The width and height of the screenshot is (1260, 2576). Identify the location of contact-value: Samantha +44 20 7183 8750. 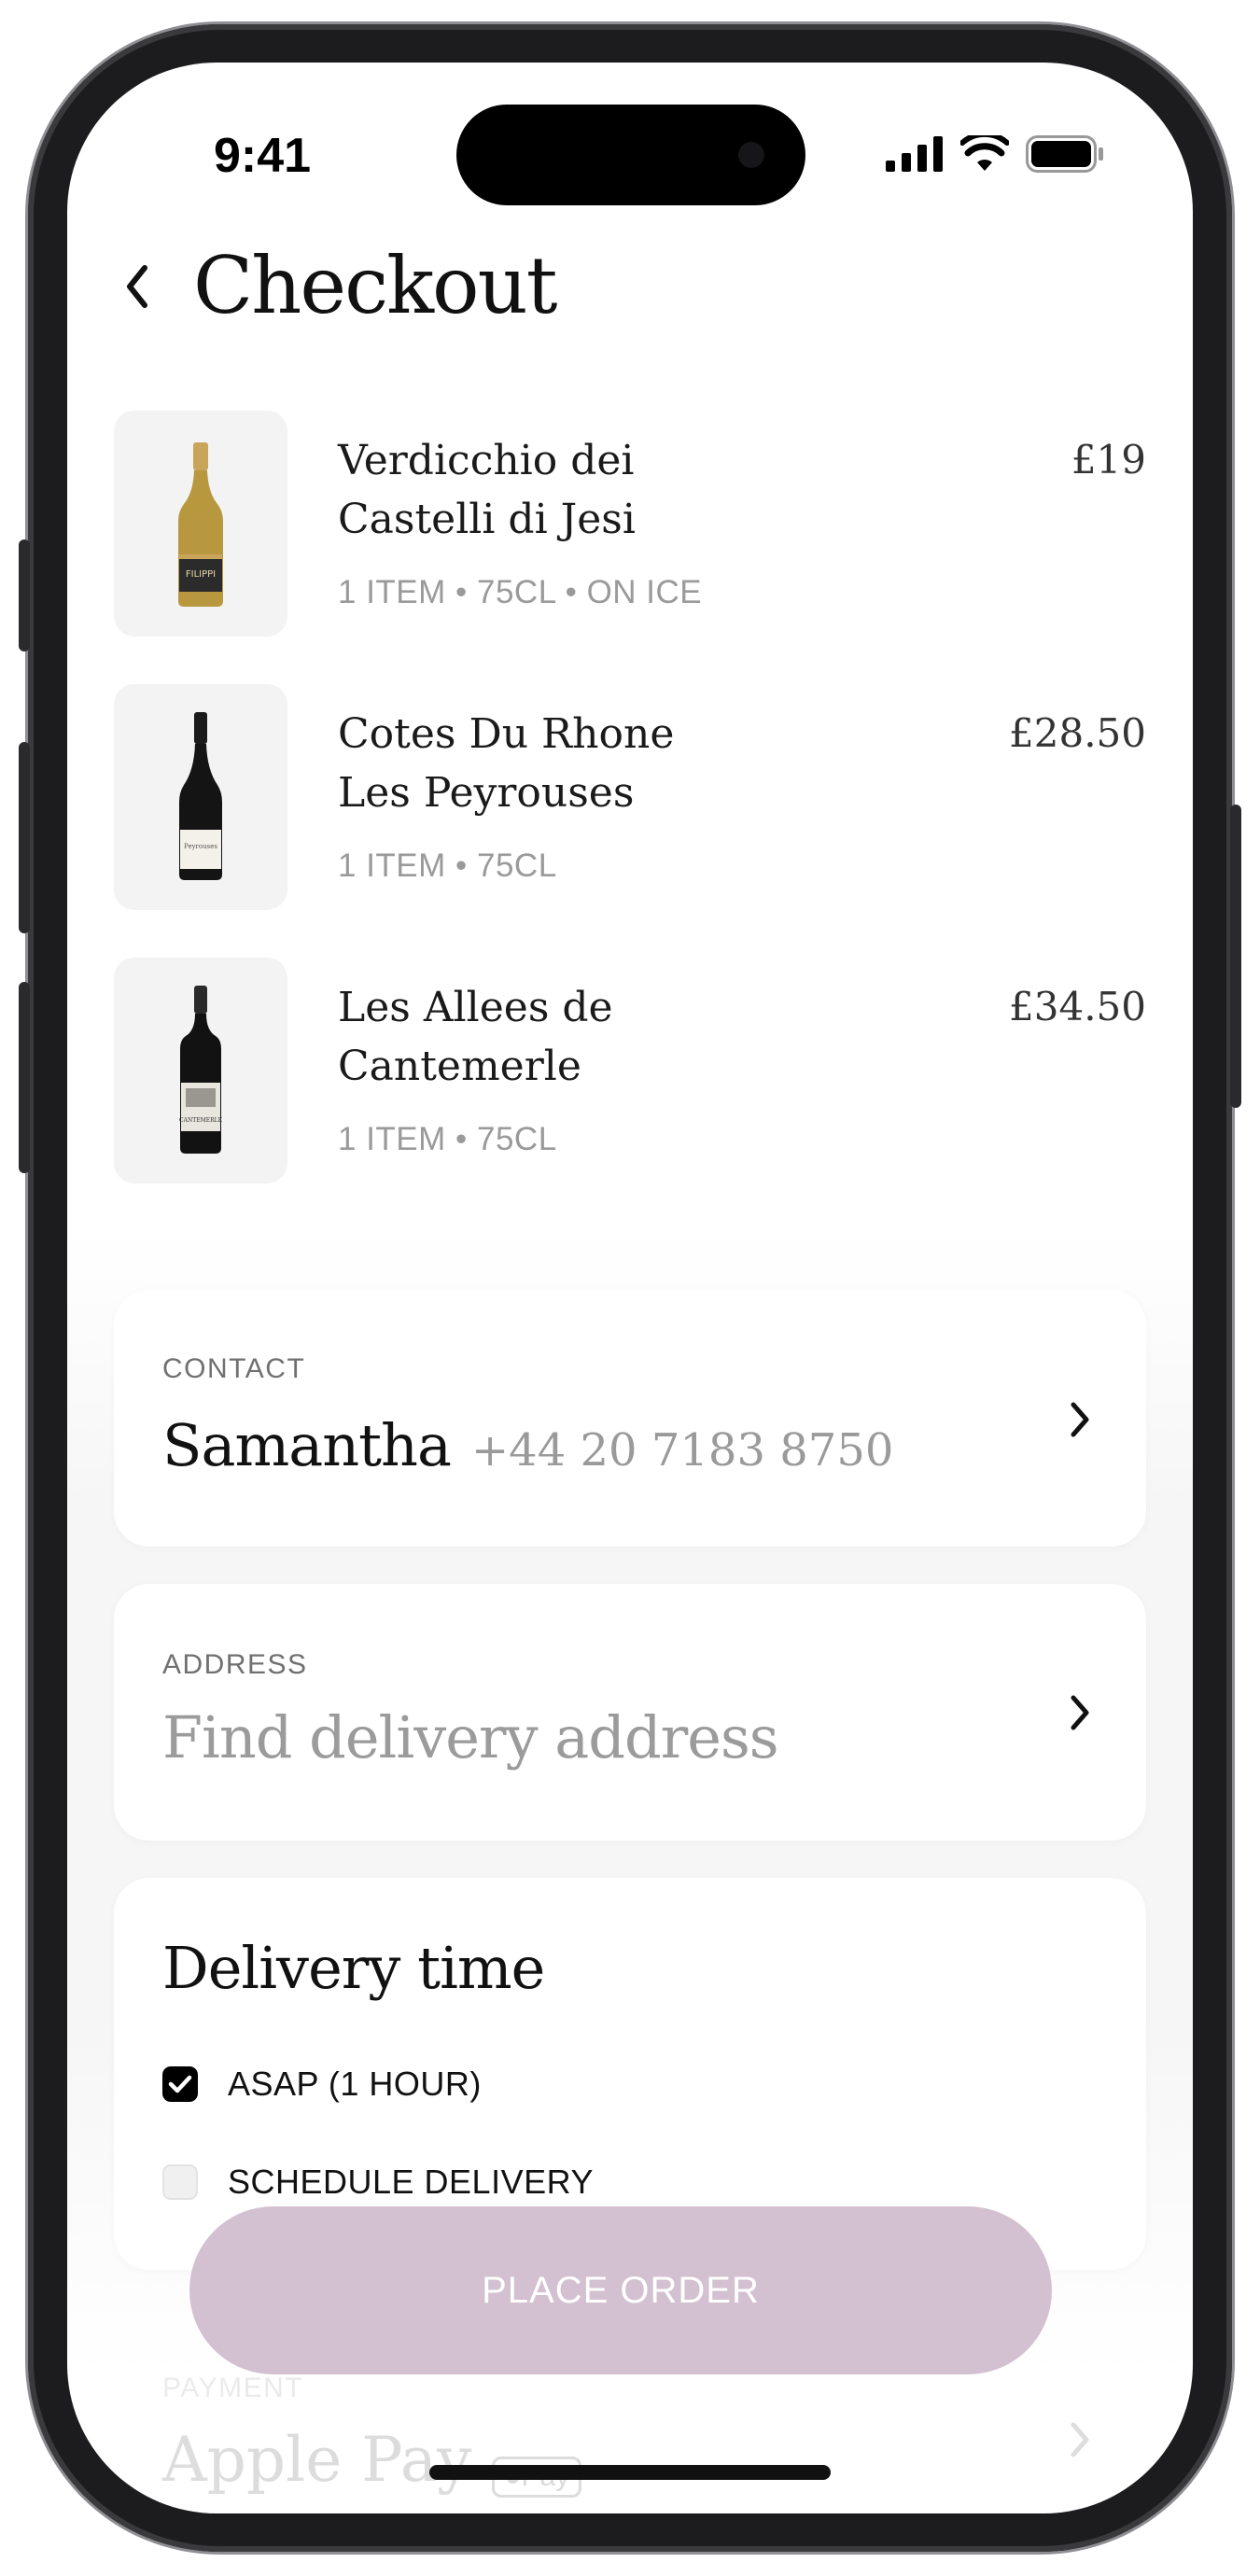
(527, 1445).